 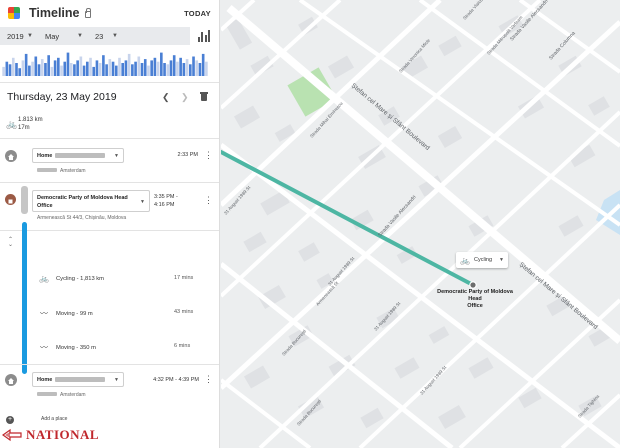 What do you see at coordinates (185, 97) in the screenshot?
I see `next-day-button: ❯` at bounding box center [185, 97].